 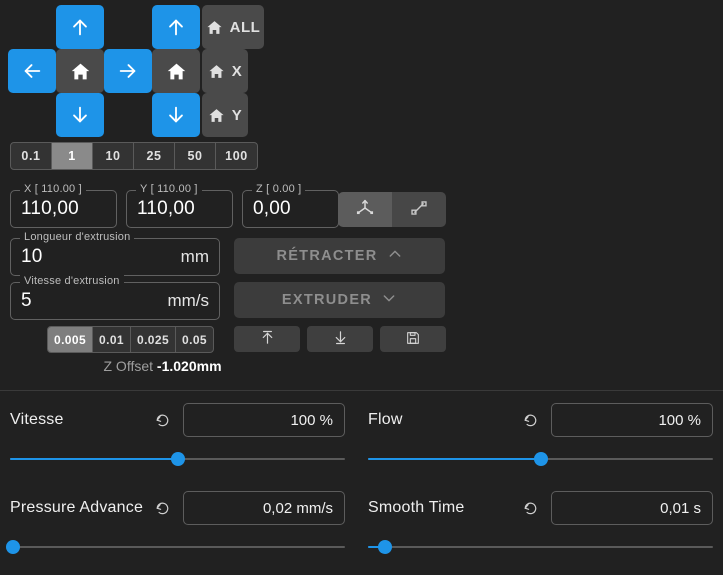 I want to click on flow-factor-input: 100 %, so click(x=632, y=420).